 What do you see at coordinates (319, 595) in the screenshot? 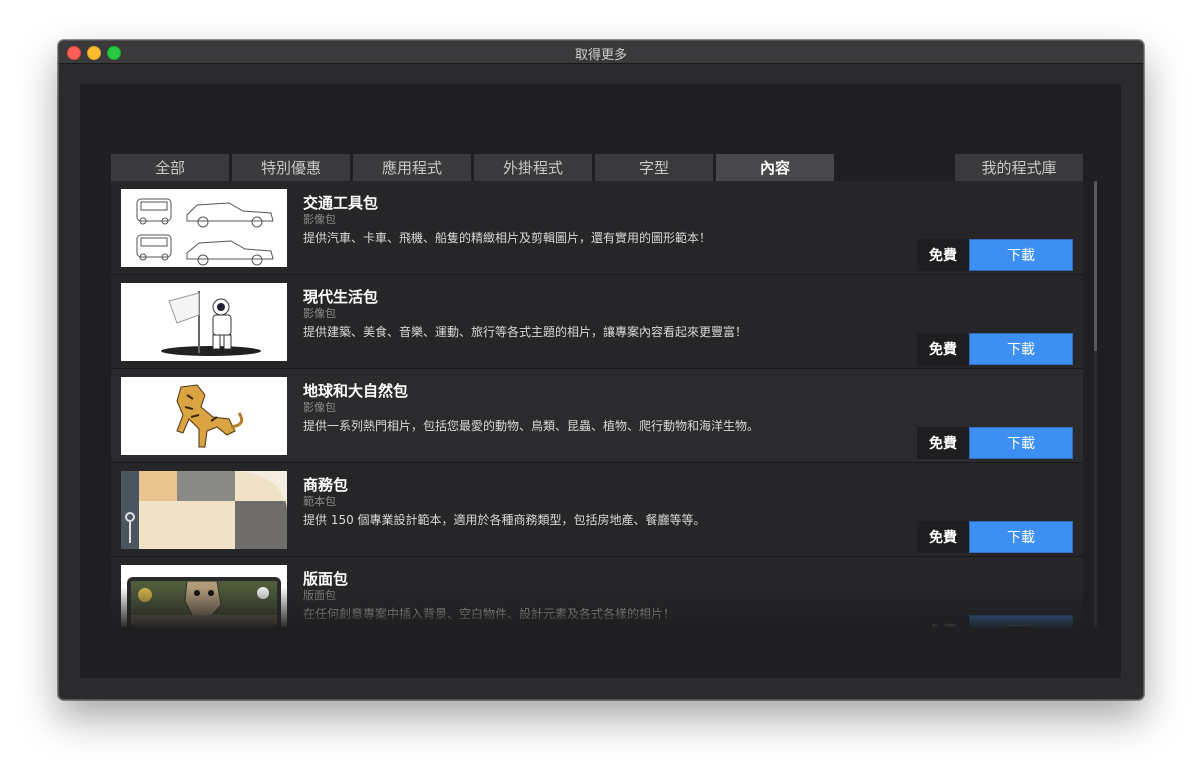
I see `item-subtitle: 版面包` at bounding box center [319, 595].